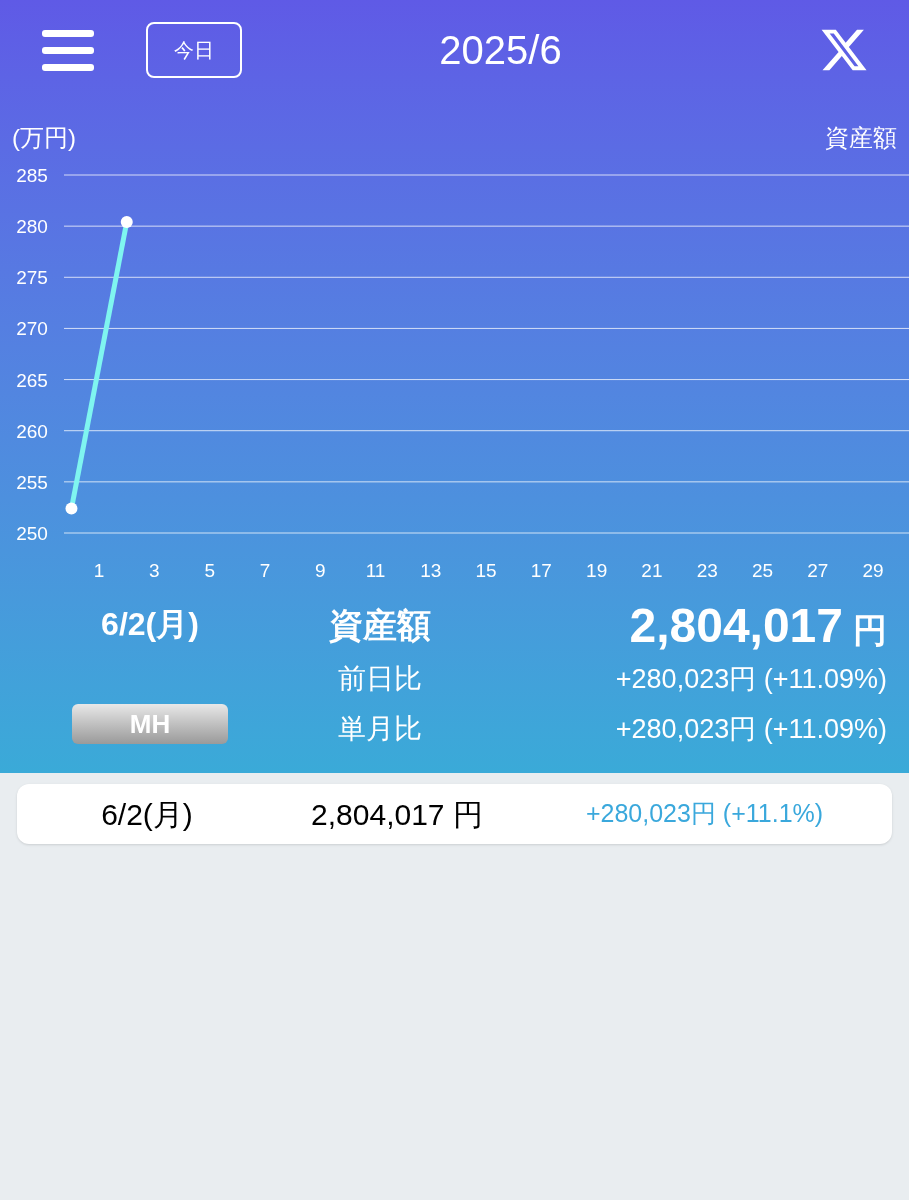 The image size is (909, 1200). Describe the element at coordinates (147, 814) in the screenshot. I see `row-date: 6/2(月)` at that location.